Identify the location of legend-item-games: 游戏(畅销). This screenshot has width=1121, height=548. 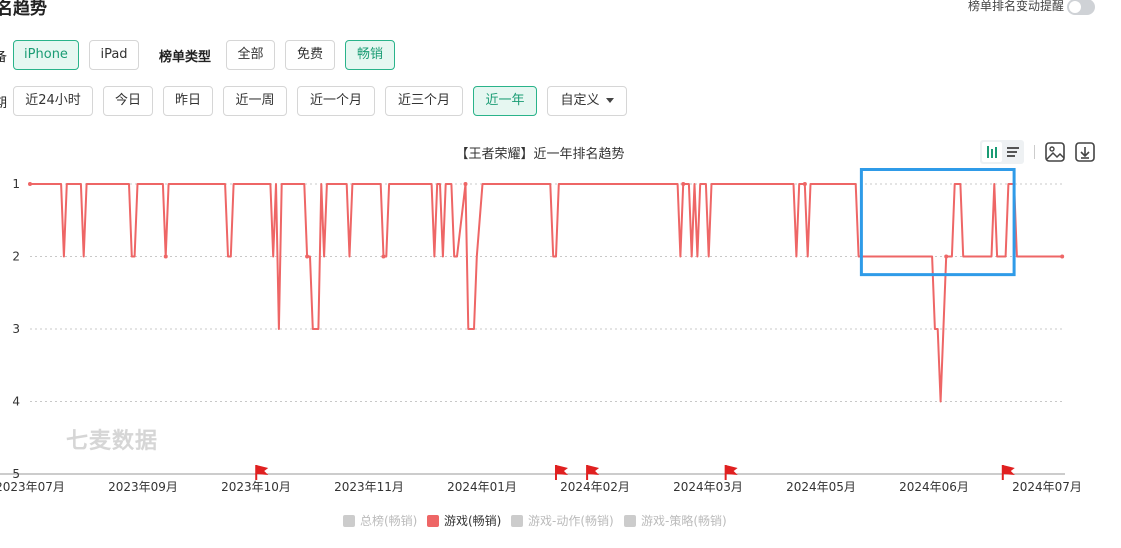
(464, 521).